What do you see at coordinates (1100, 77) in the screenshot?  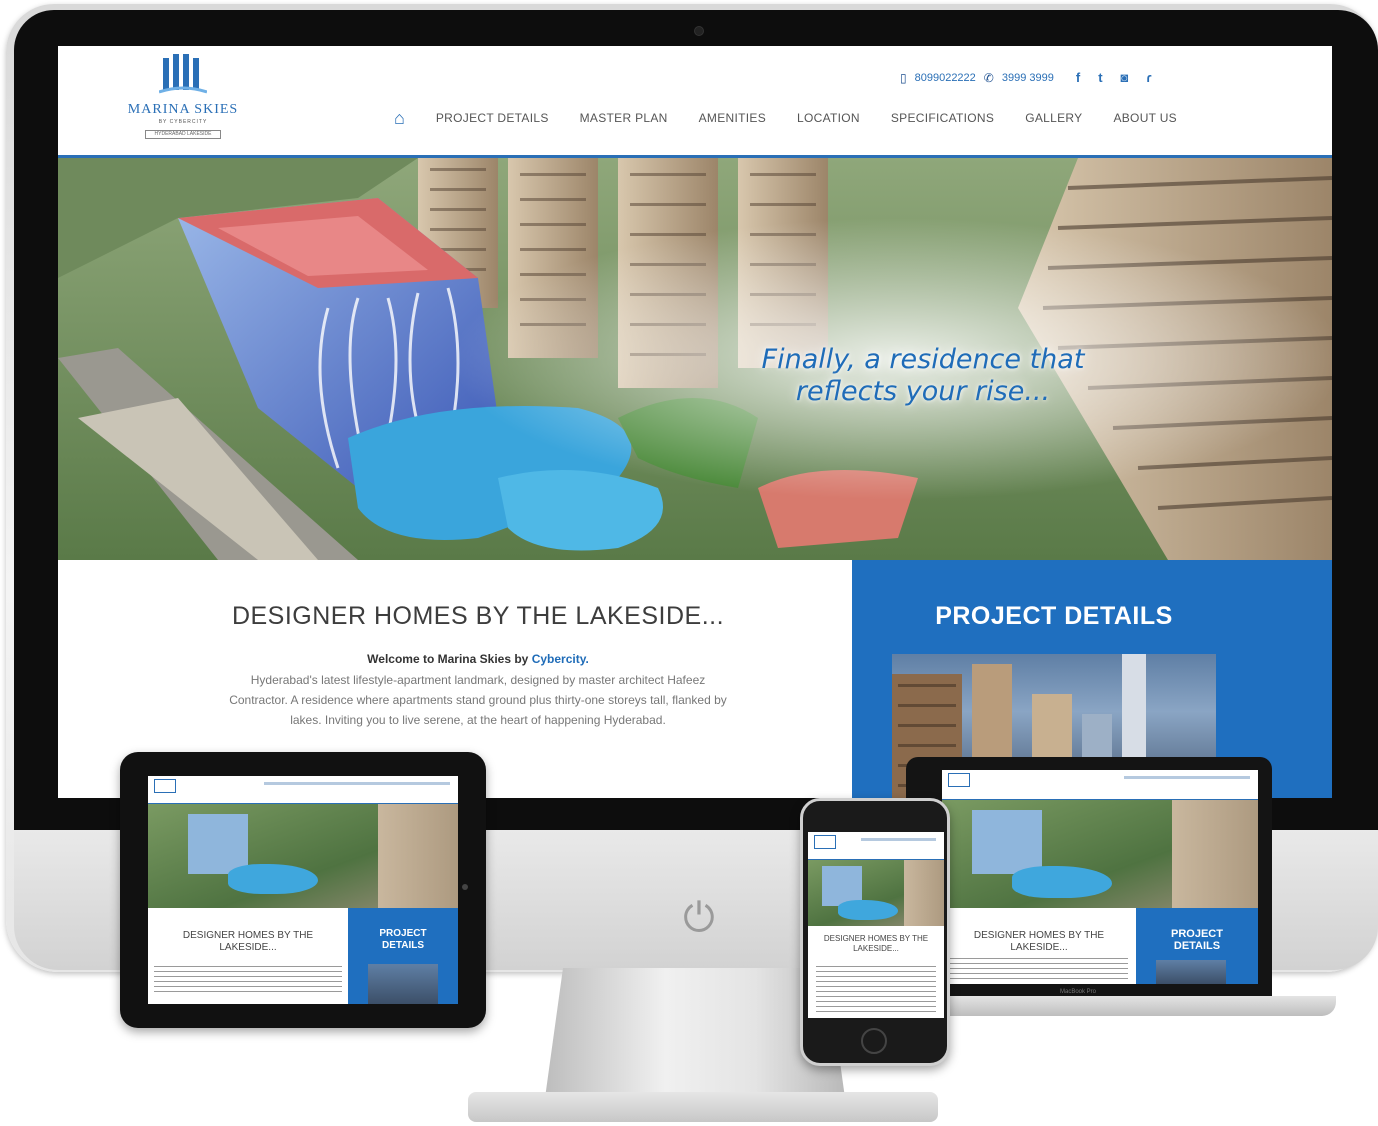 I see `twitter-icon: t` at bounding box center [1100, 77].